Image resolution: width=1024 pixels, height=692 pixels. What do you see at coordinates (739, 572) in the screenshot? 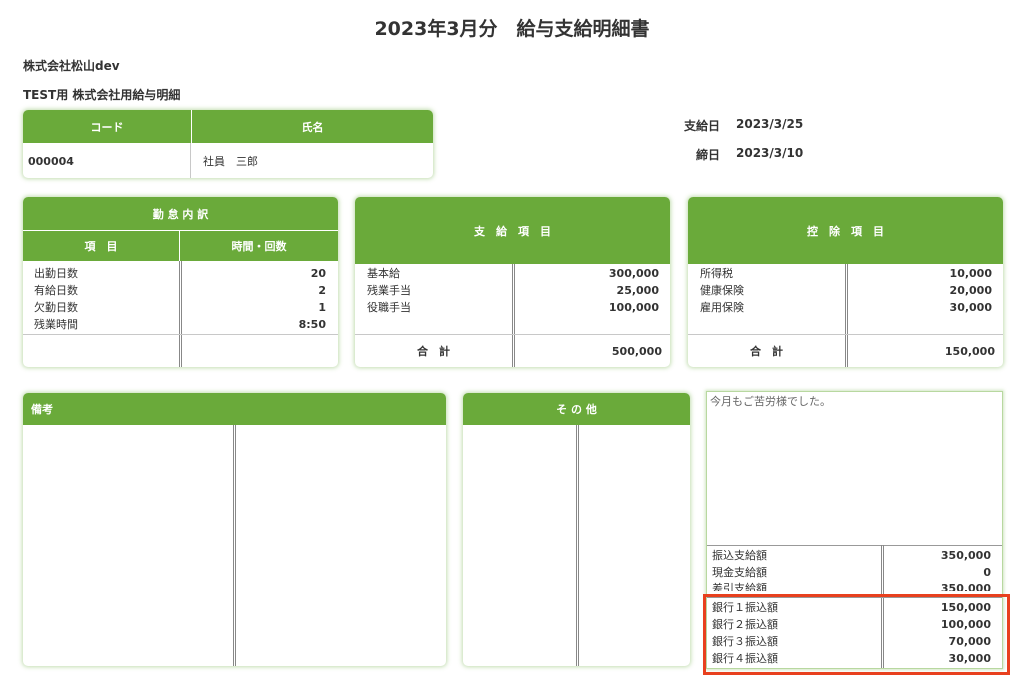
I see `summary-label: 現金支給額` at bounding box center [739, 572].